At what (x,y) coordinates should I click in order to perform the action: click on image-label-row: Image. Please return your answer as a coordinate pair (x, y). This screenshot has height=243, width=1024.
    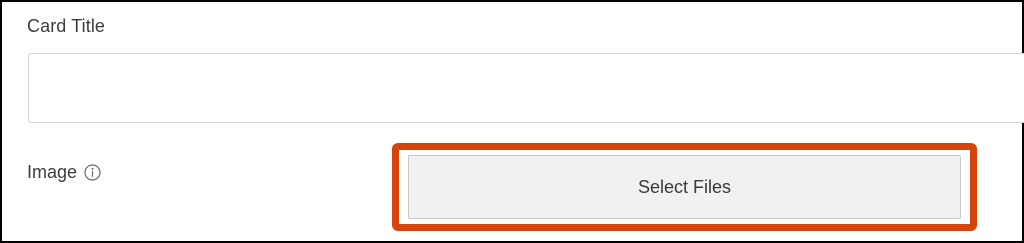
    Looking at the image, I should click on (64, 172).